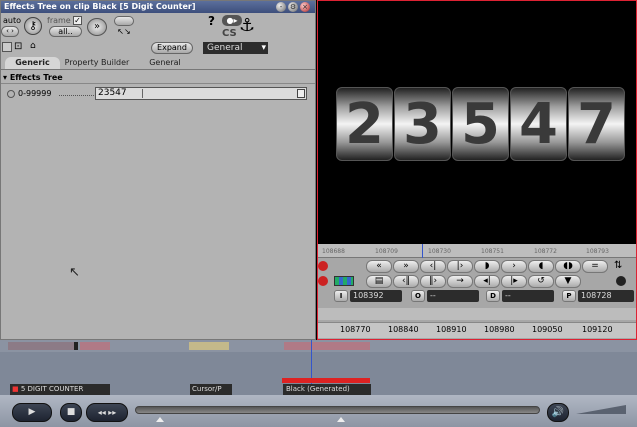  What do you see at coordinates (379, 266) in the screenshot?
I see `rewind-button: «` at bounding box center [379, 266].